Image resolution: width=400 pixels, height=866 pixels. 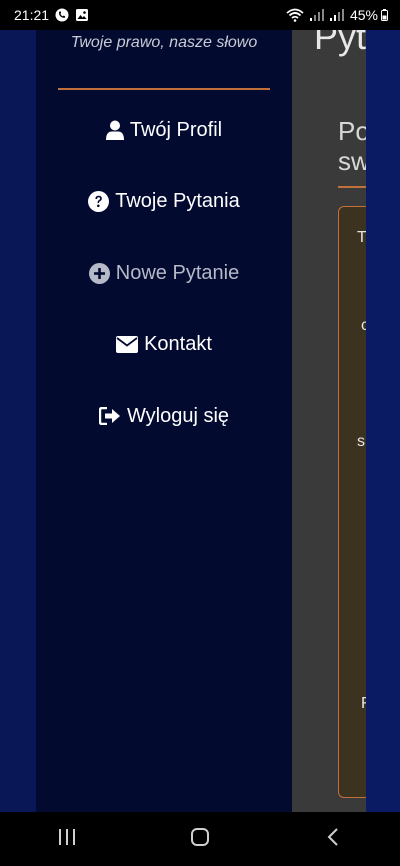 I want to click on menu-item-new-question-label: Nowe Pytanie, so click(x=177, y=272).